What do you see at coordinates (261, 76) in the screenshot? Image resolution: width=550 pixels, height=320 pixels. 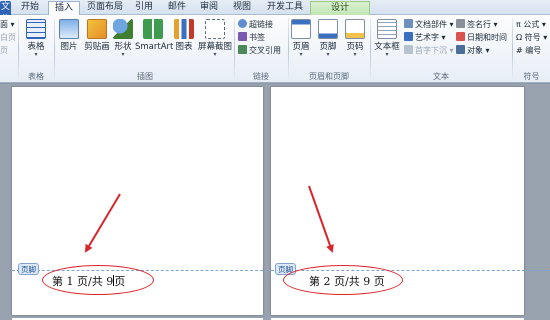 I see `group-label-links: 链接` at bounding box center [261, 76].